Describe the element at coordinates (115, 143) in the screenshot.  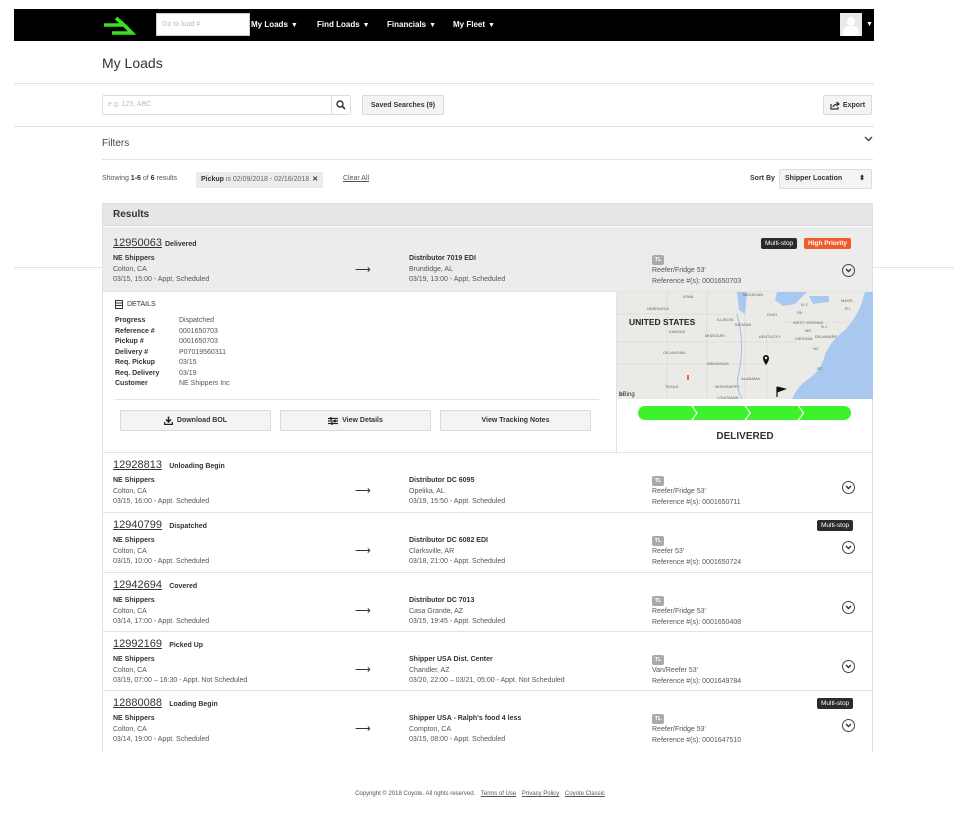
I see `filters-toggle: Filters` at that location.